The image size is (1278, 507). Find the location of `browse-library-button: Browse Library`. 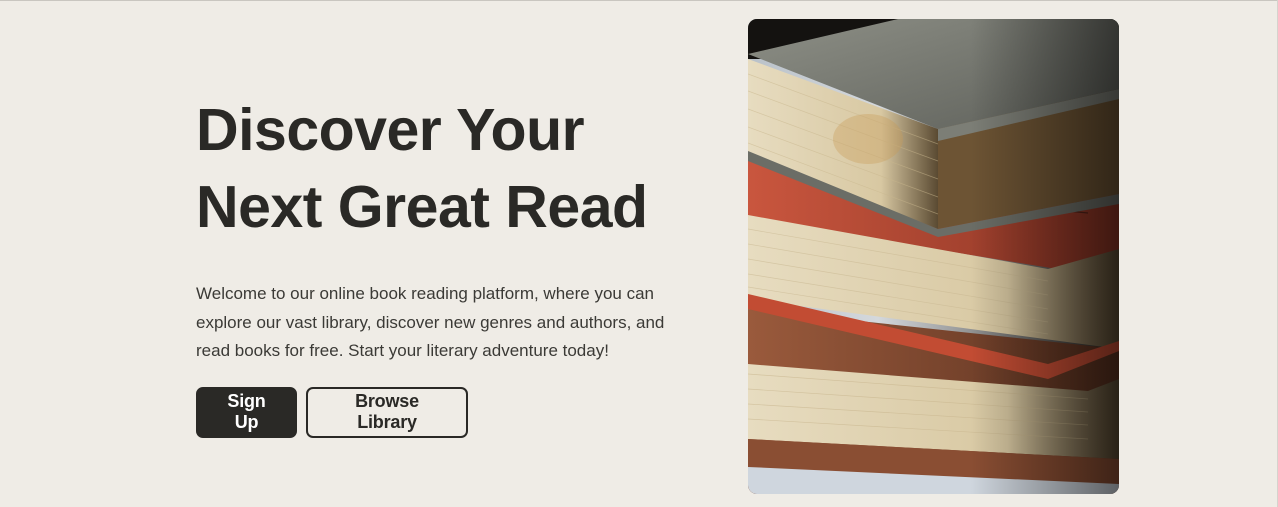

browse-library-button: Browse Library is located at coordinates (387, 412).